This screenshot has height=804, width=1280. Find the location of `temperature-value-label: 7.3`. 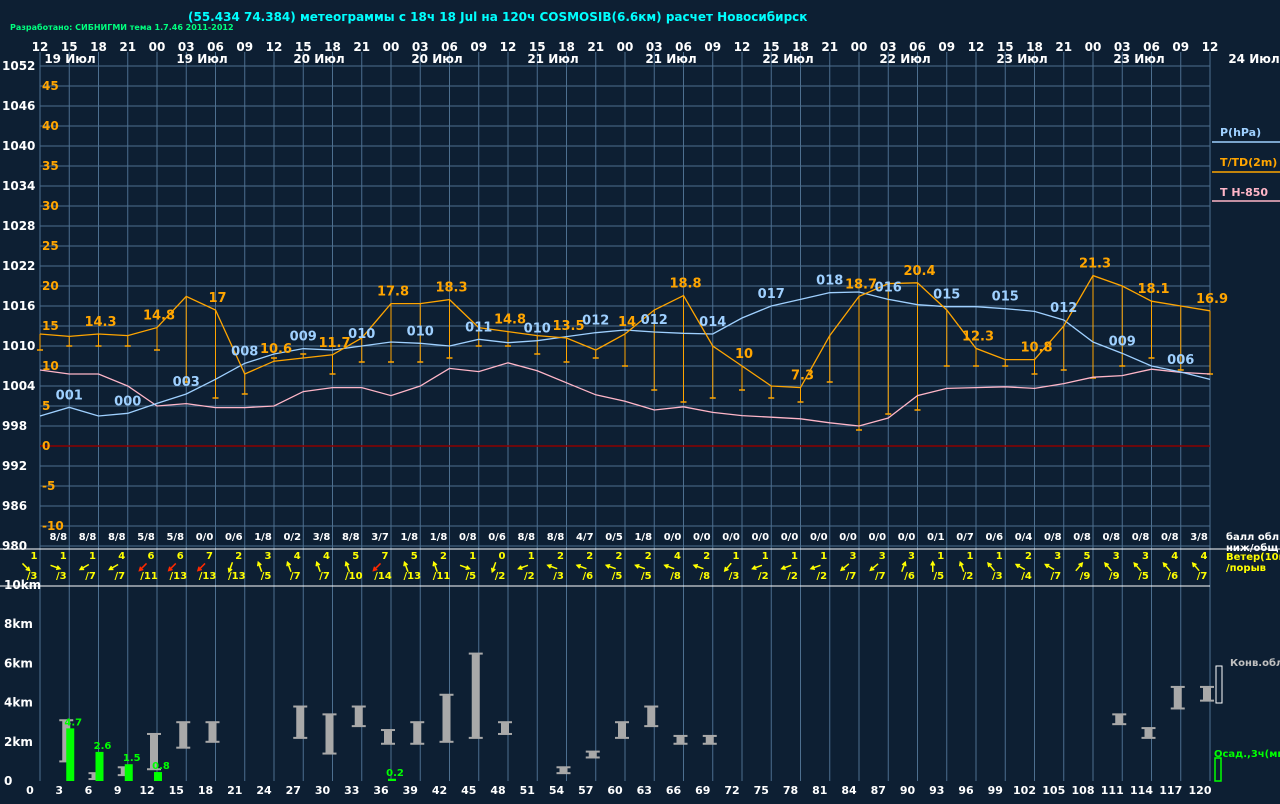

temperature-value-label: 7.3 is located at coordinates (802, 376).